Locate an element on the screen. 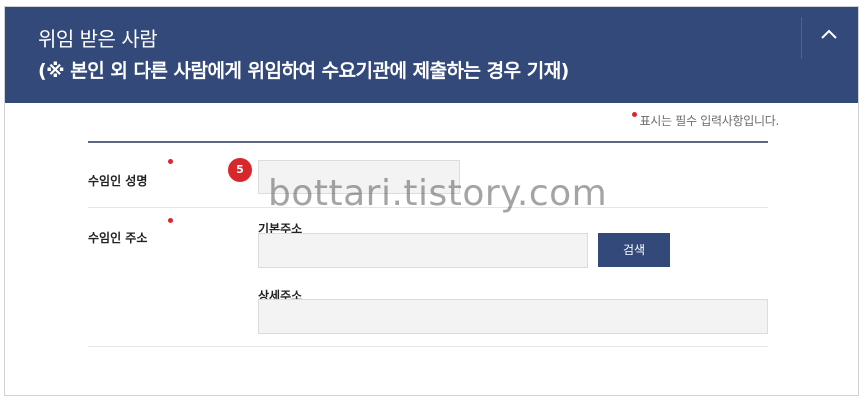  collapse-button is located at coordinates (830, 38).